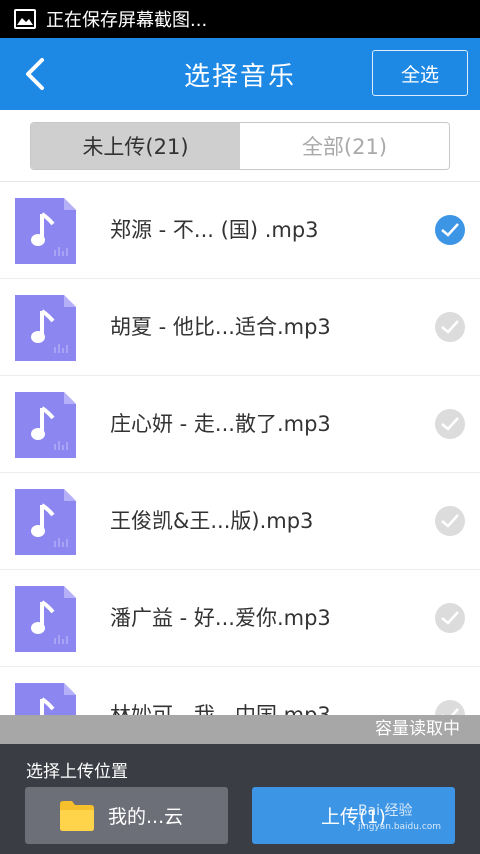 This screenshot has height=854, width=480. What do you see at coordinates (77, 815) in the screenshot?
I see `folder-icon` at bounding box center [77, 815].